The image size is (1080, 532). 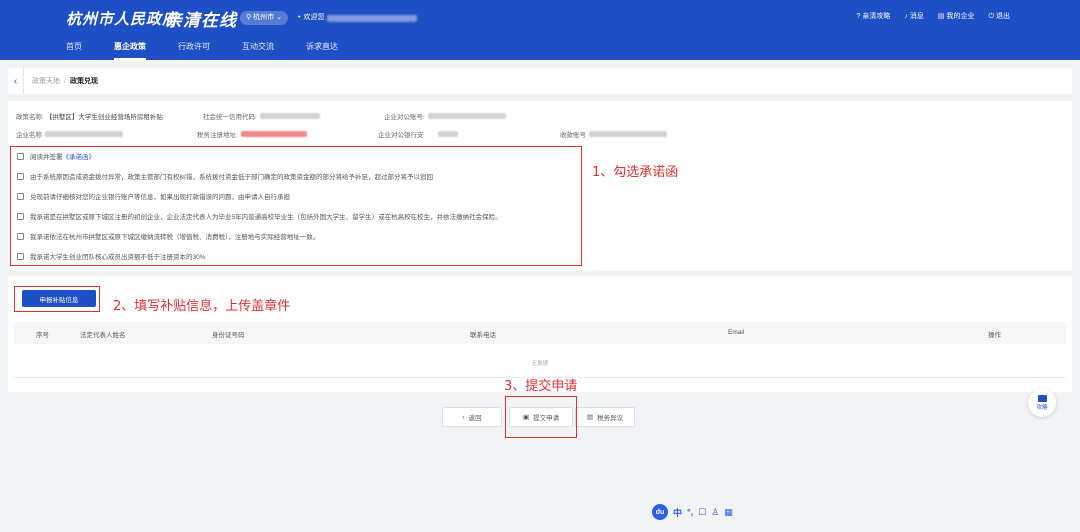 What do you see at coordinates (249, 17) in the screenshot?
I see `location-pin-icon: ⚲` at bounding box center [249, 17].